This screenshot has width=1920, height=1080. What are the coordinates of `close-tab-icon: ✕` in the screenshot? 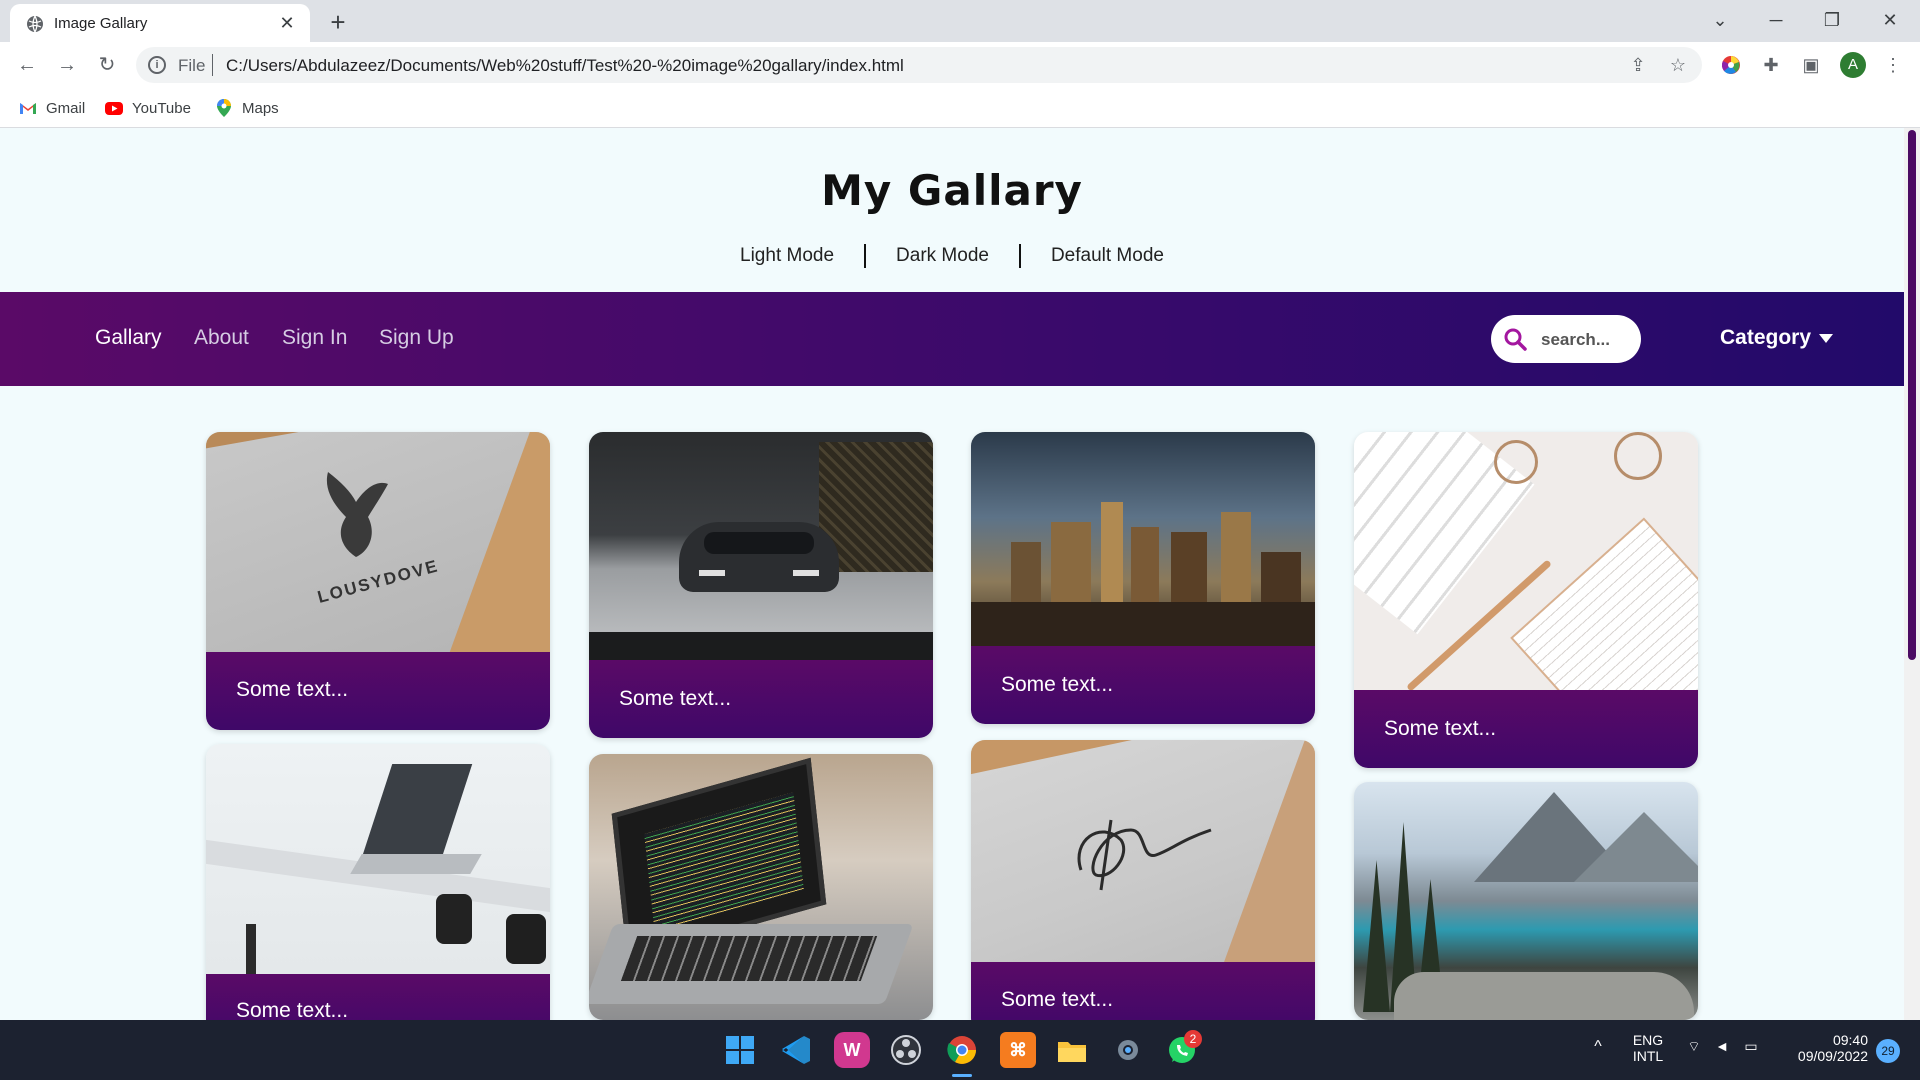 It's located at (287, 23).